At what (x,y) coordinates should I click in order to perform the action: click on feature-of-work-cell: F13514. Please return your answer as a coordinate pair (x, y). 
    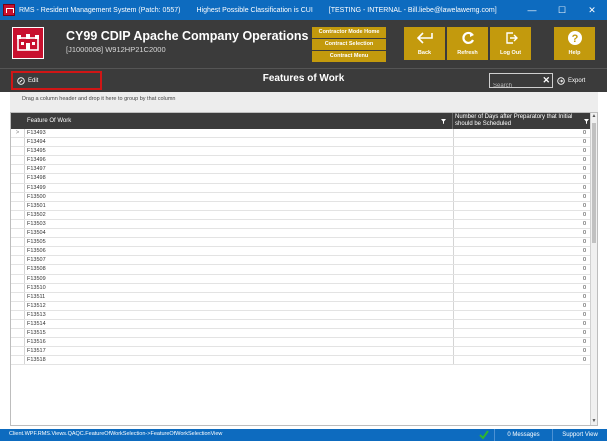
    Looking at the image, I should click on (36, 323).